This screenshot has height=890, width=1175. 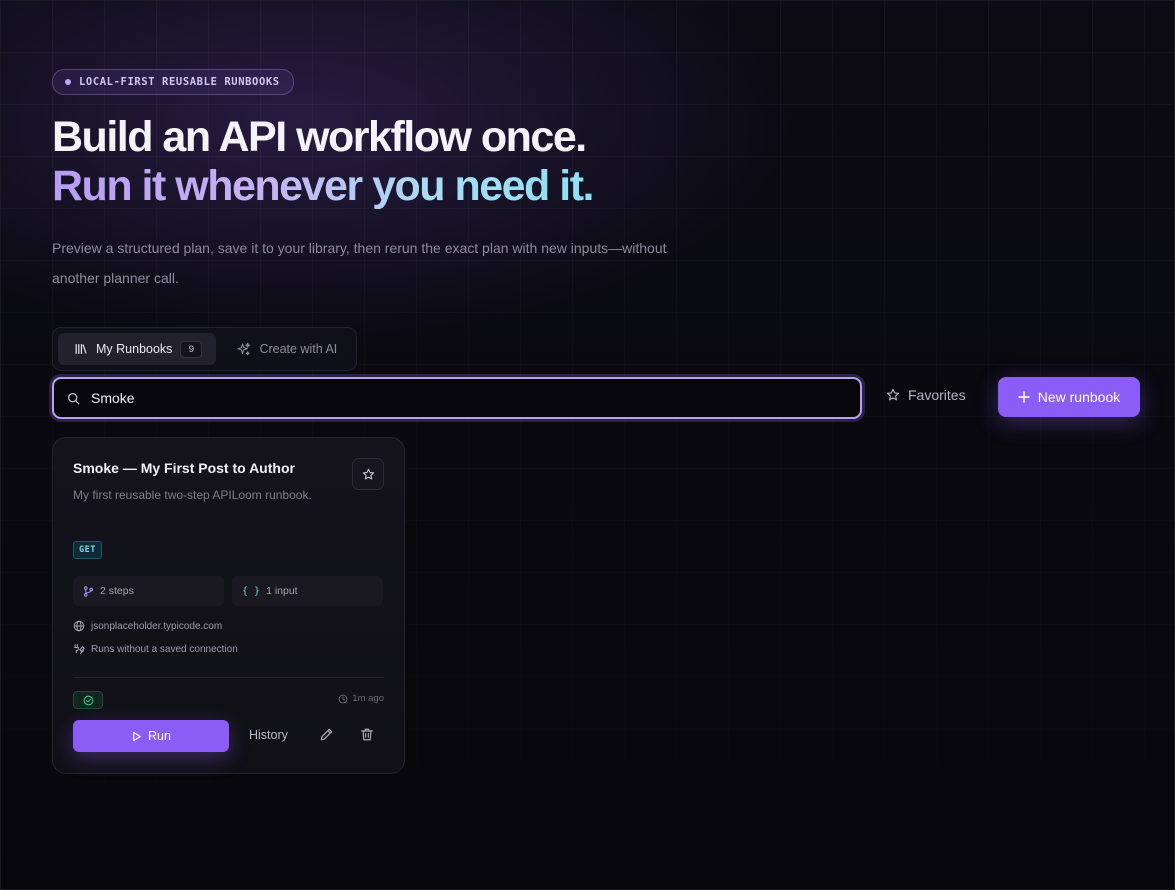 I want to click on search-icon, so click(x=73, y=398).